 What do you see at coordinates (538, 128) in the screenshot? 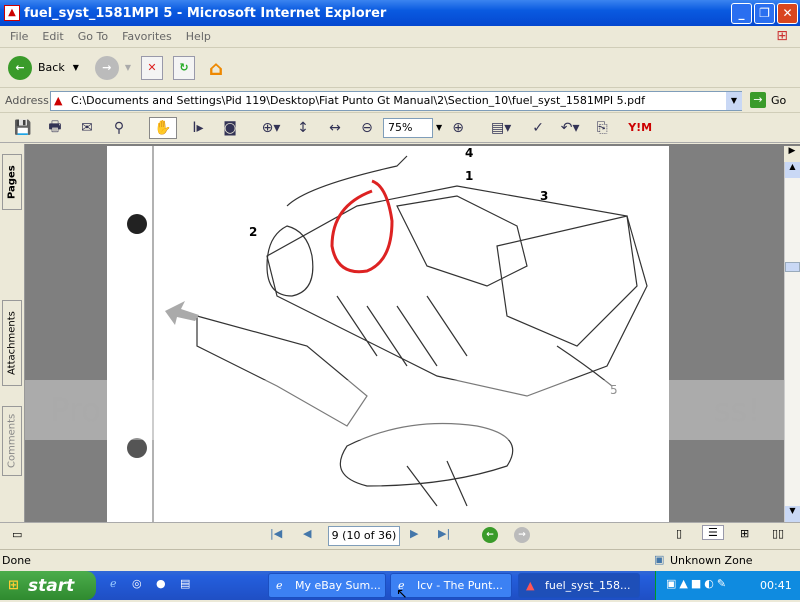
I see `spellcheck-icon: ✓` at bounding box center [538, 128].